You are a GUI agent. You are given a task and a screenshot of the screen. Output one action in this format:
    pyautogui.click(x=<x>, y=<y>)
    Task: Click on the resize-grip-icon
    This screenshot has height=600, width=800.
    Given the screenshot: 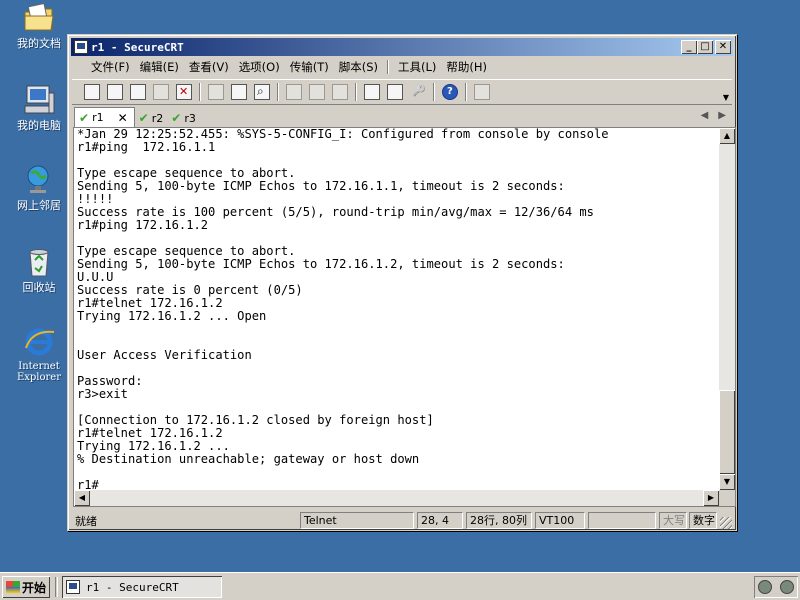 What is the action you would take?
    pyautogui.click(x=726, y=523)
    